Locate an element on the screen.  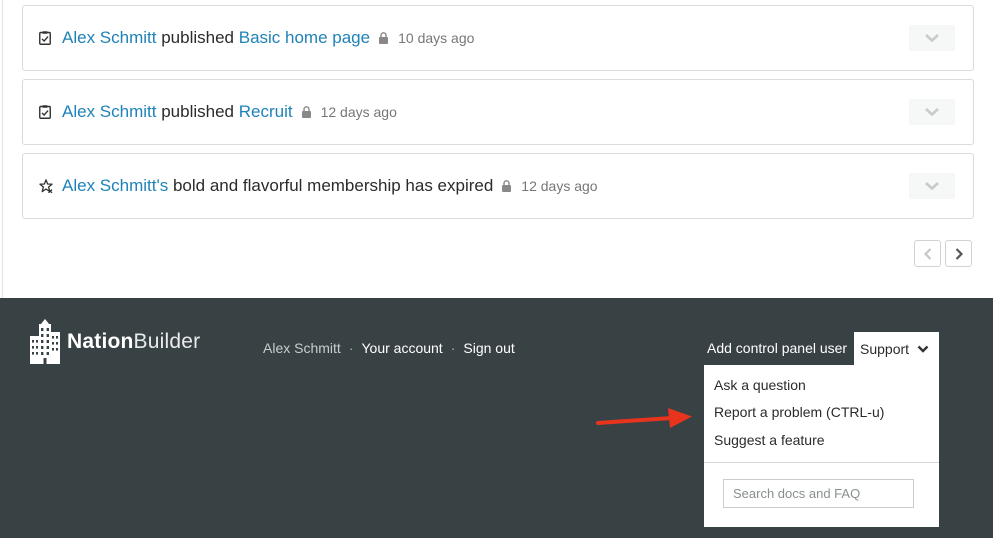
actor-link: Alex Schmitt's is located at coordinates (115, 185).